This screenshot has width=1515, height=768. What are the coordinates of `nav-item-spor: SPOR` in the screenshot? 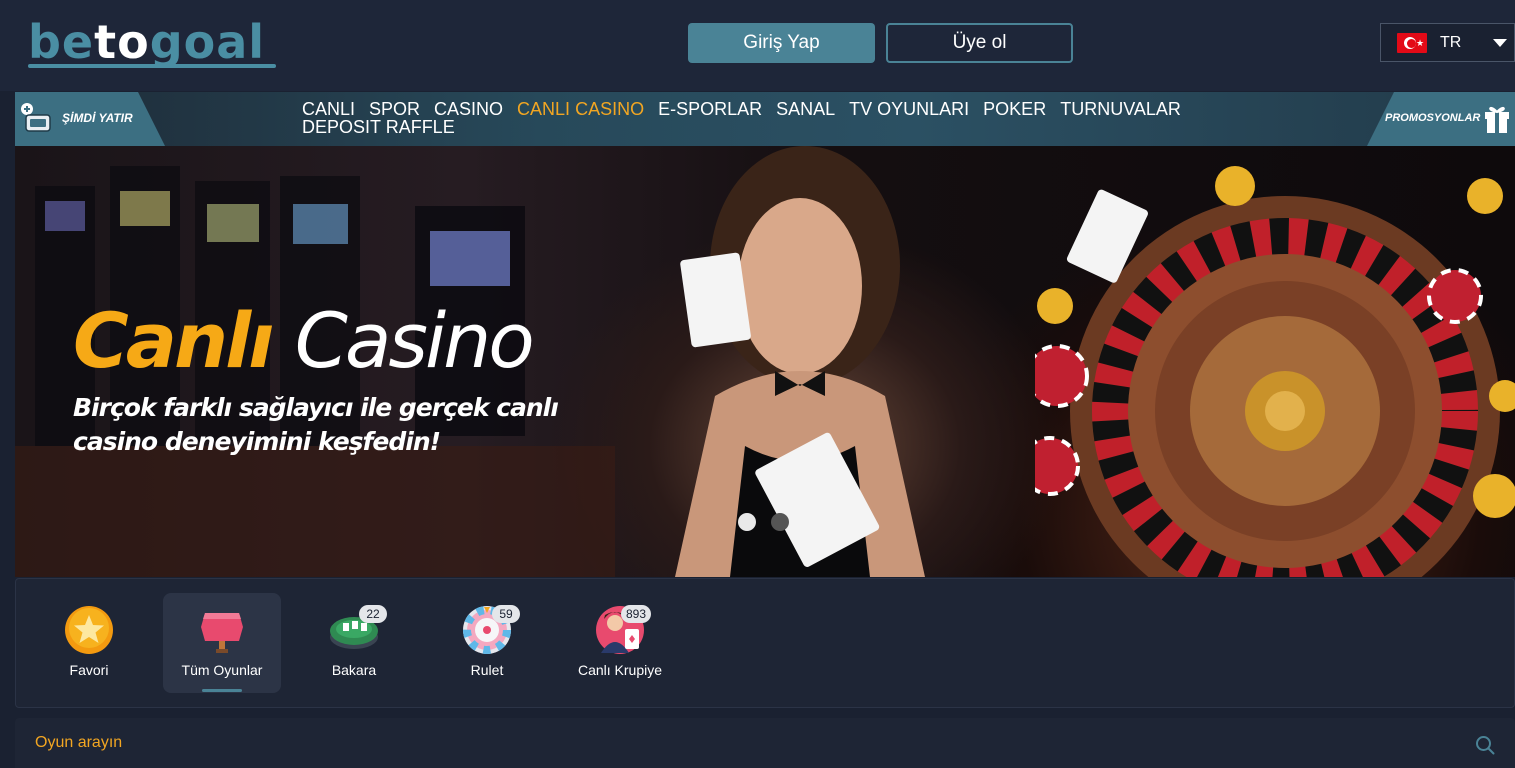 It's located at (394, 109).